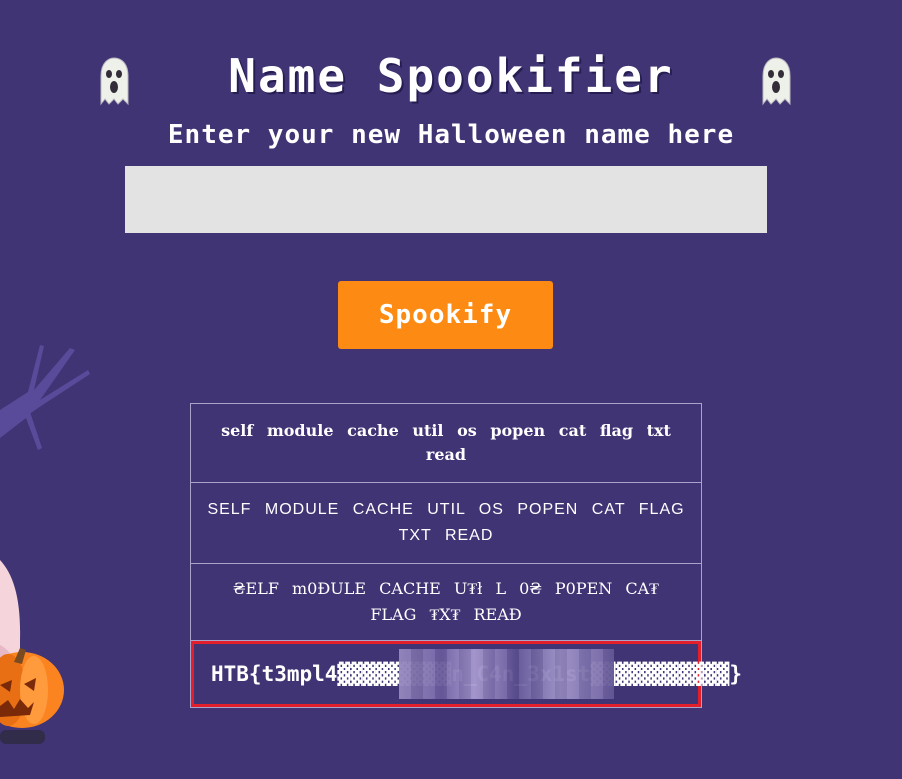 This screenshot has height=779, width=902. What do you see at coordinates (451, 80) in the screenshot?
I see `header: Name Spookifier` at bounding box center [451, 80].